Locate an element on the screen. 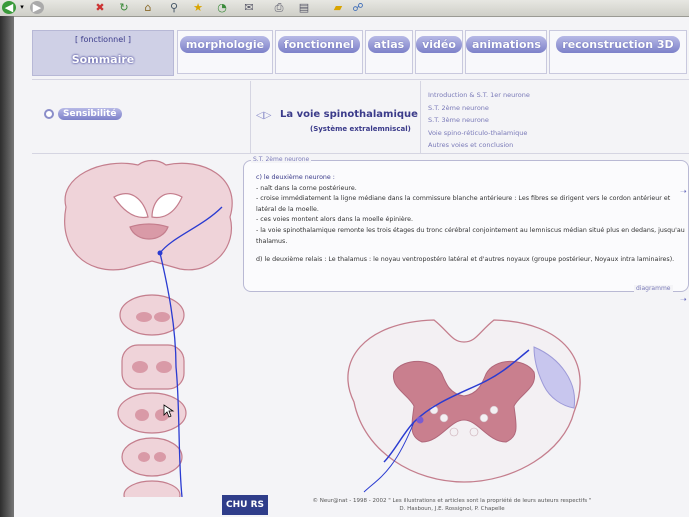 Image resolution: width=689 pixels, height=517 pixels. sub-link-2nd-neuron: S.T. 2ème neurone is located at coordinates (479, 108).